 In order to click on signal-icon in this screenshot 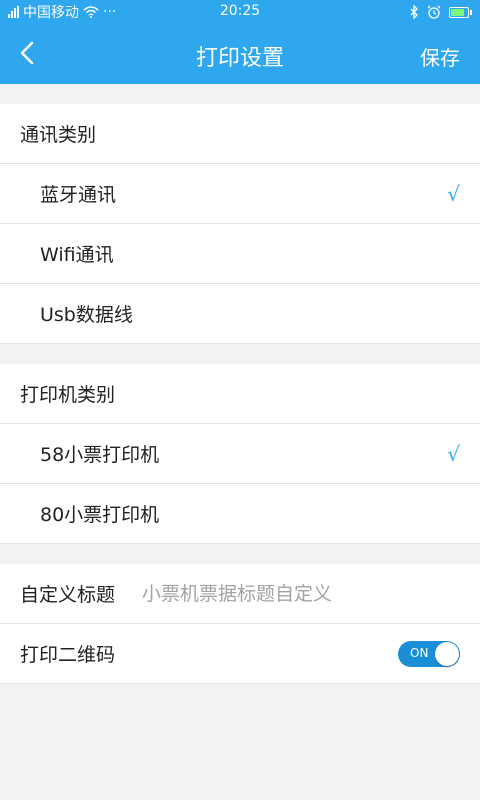, I will do `click(13, 12)`.